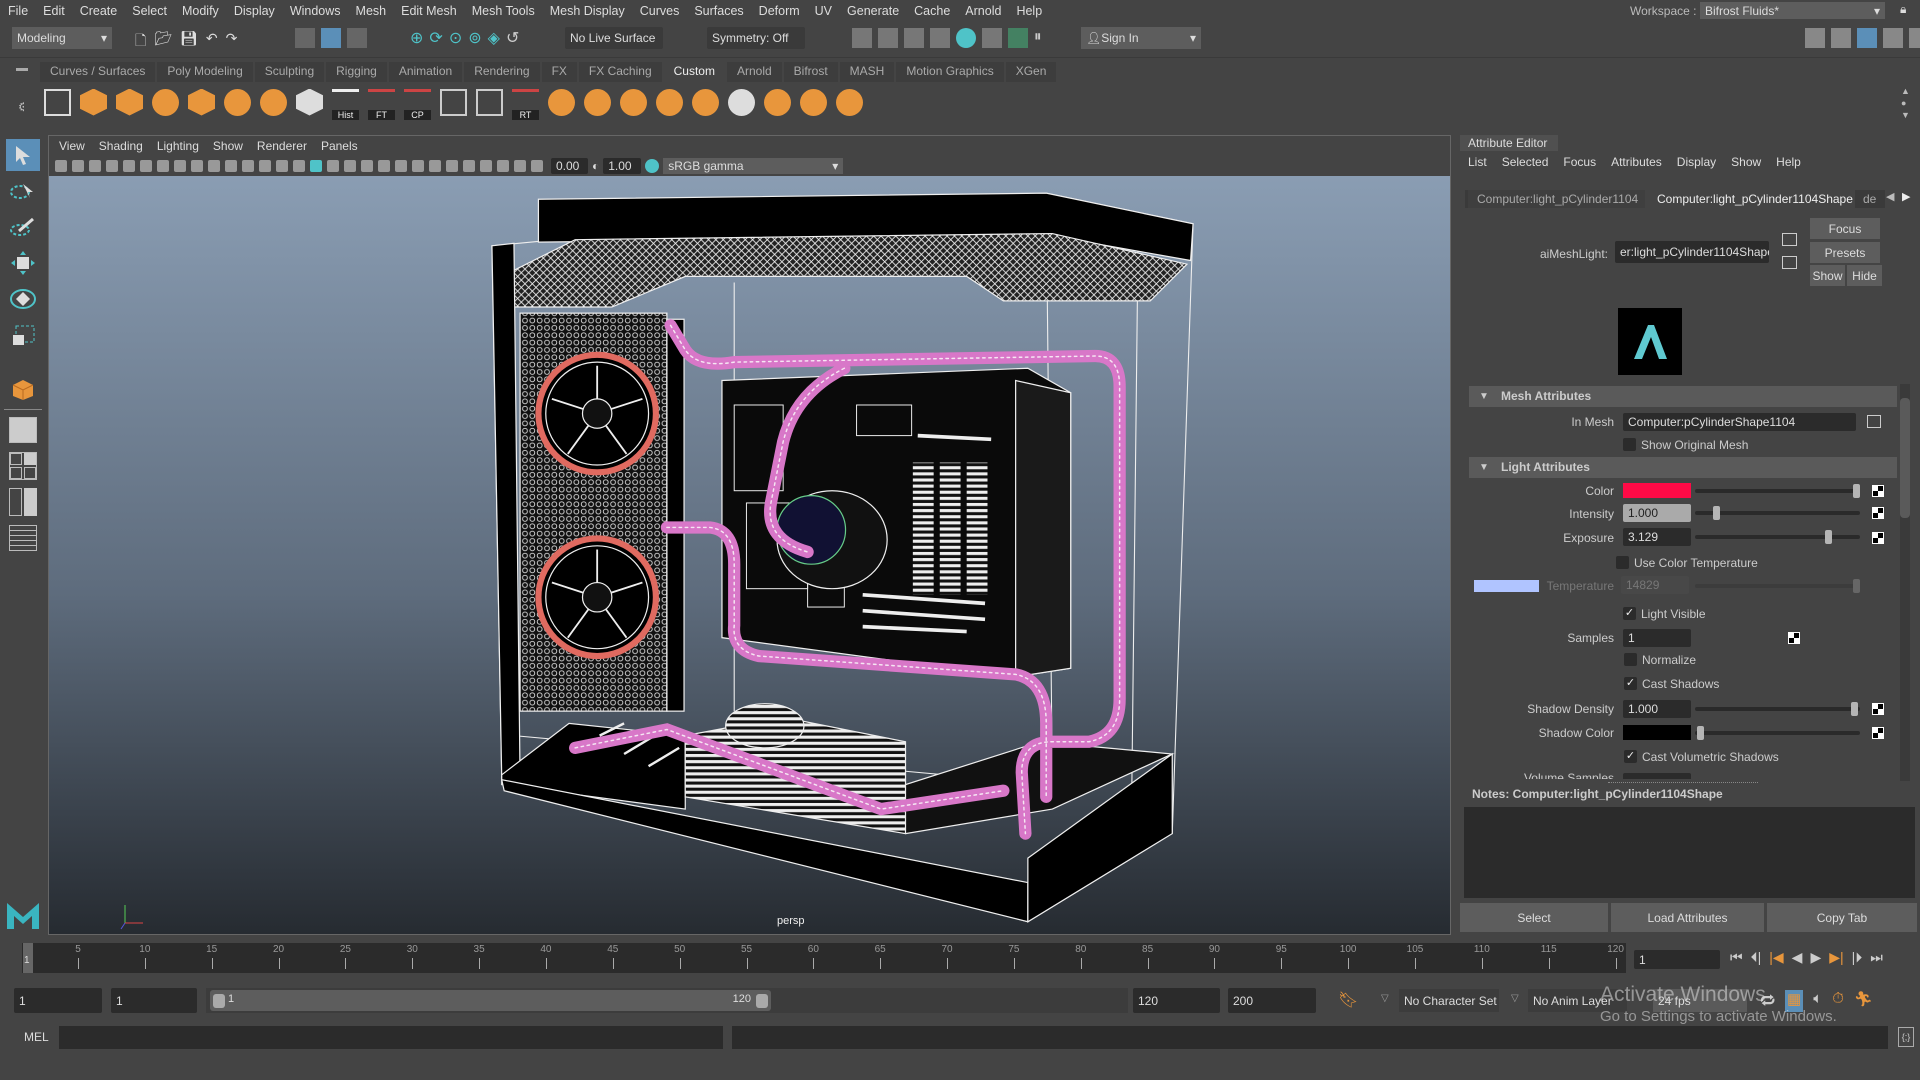  I want to click on four-view-layout-icon, so click(23, 466).